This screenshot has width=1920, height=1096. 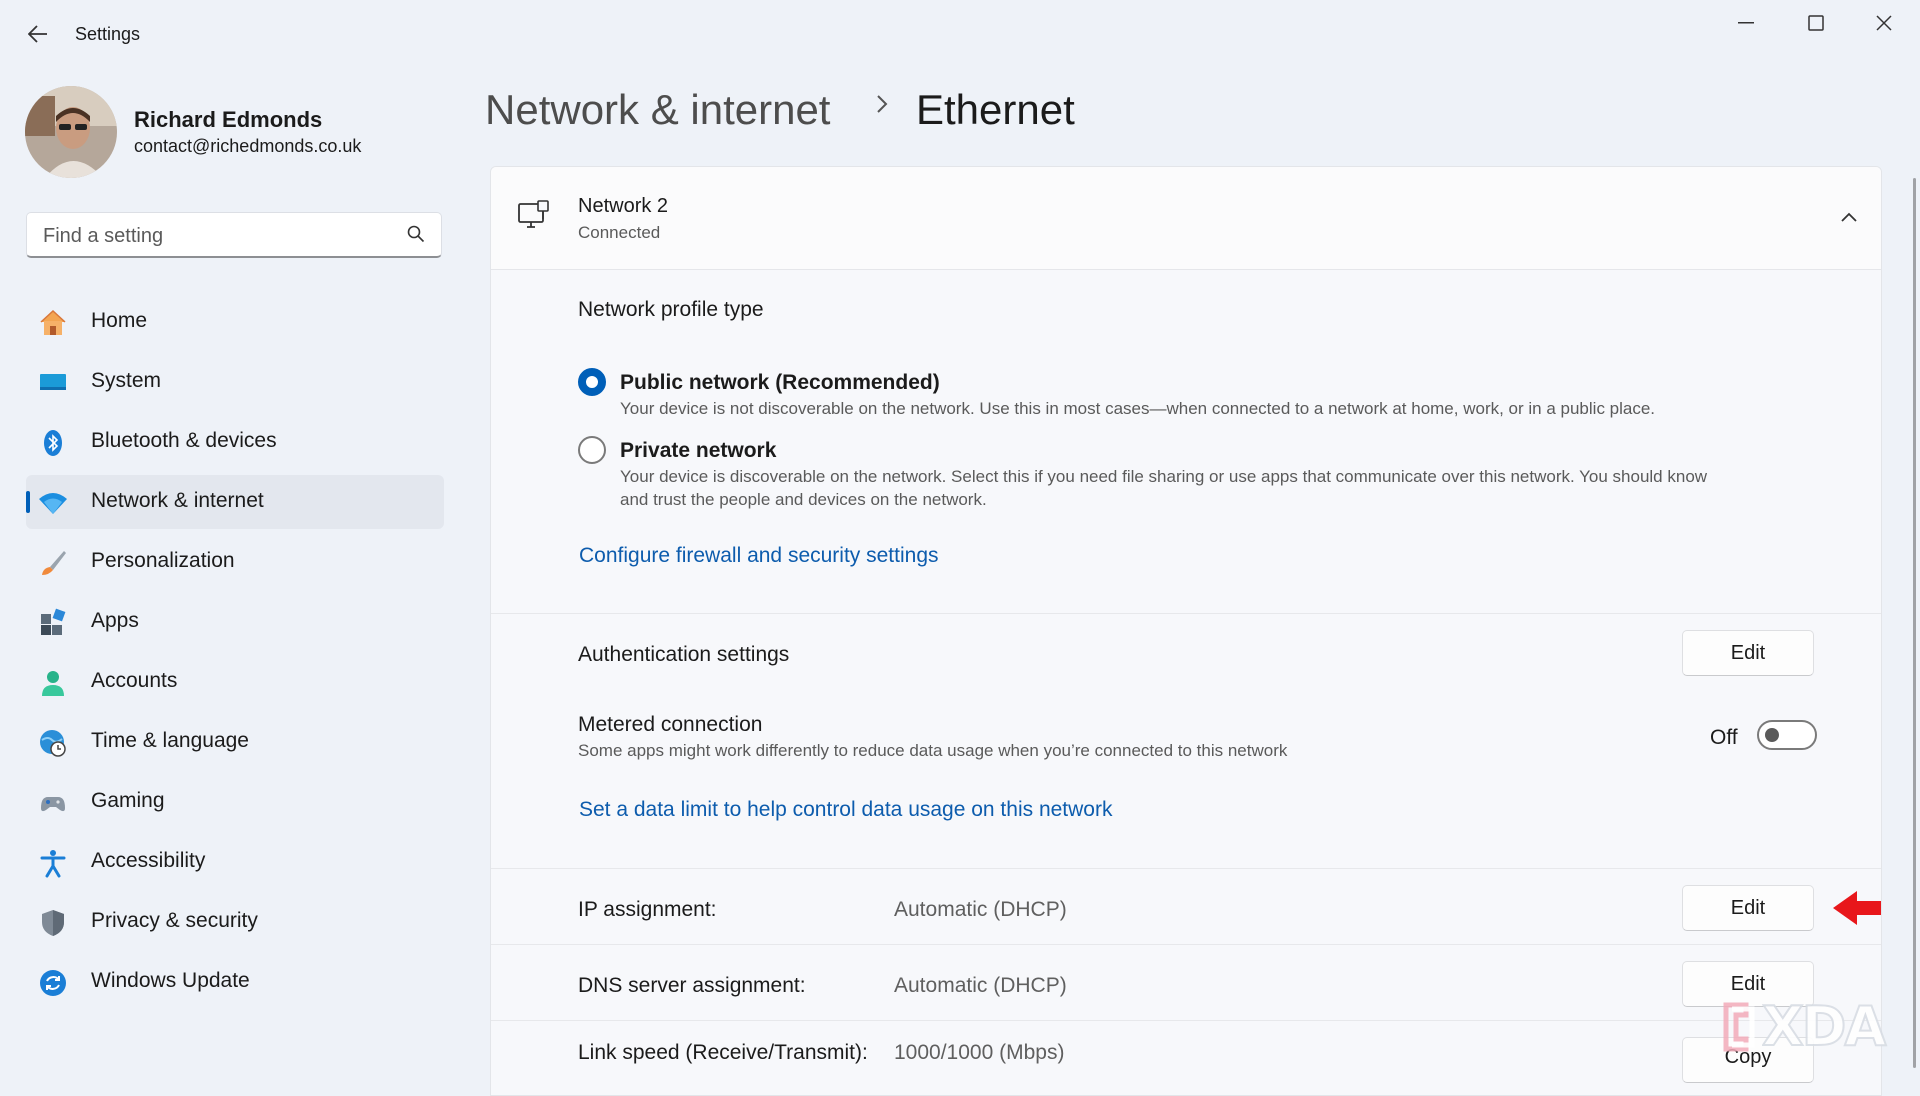 What do you see at coordinates (163, 560) in the screenshot?
I see `nav-label-personalization: Personalization` at bounding box center [163, 560].